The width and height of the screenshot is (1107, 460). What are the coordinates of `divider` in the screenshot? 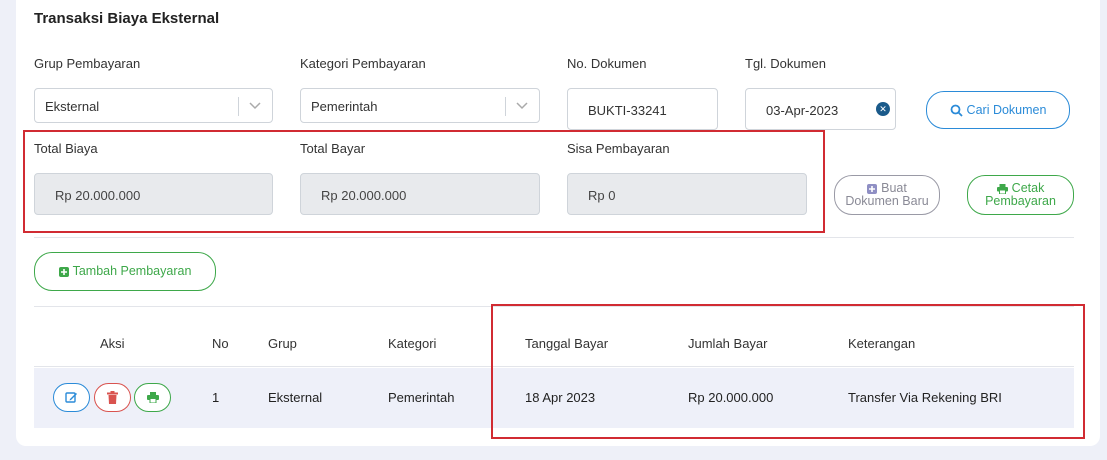 It's located at (554, 237).